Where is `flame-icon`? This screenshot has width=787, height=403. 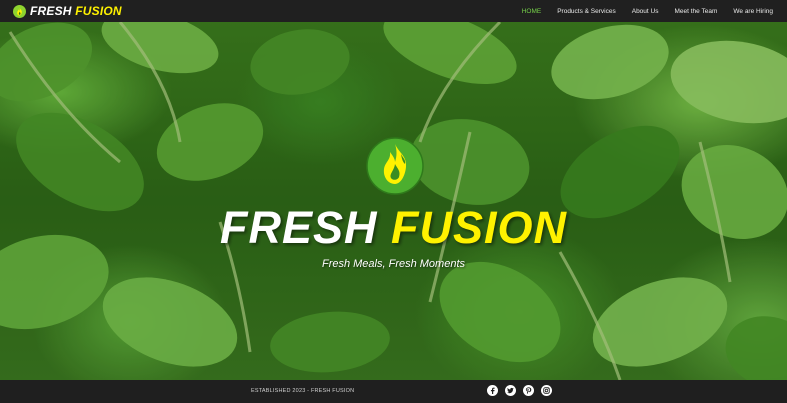 flame-icon is located at coordinates (395, 166).